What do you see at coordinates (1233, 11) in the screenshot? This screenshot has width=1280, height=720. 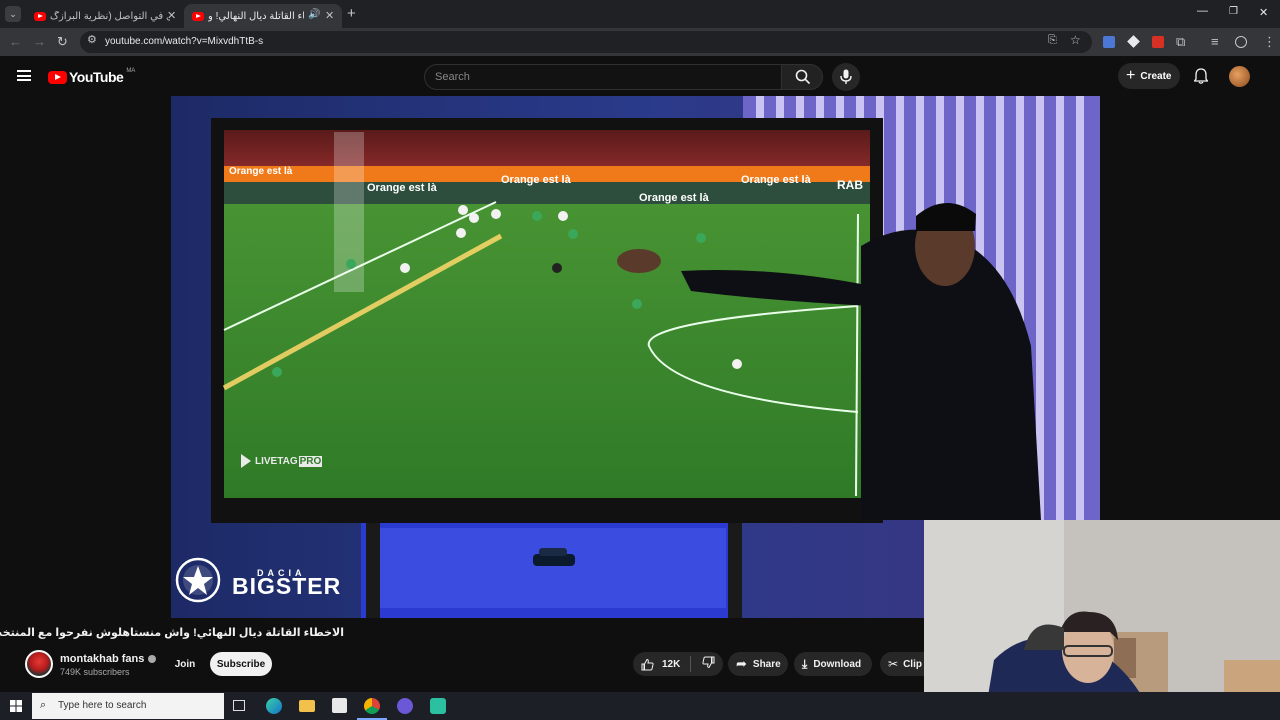 I see `restore-button: ❐` at bounding box center [1233, 11].